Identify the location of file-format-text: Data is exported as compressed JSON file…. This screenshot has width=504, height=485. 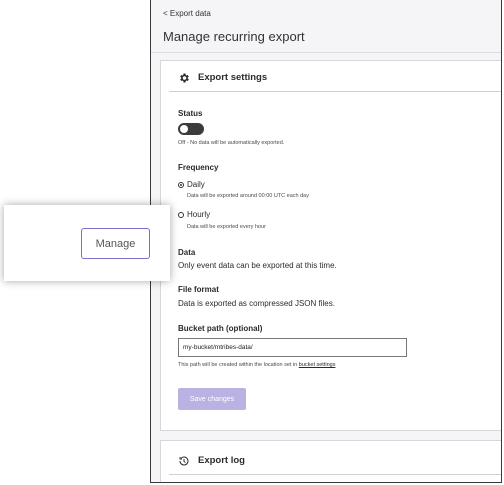
(256, 303).